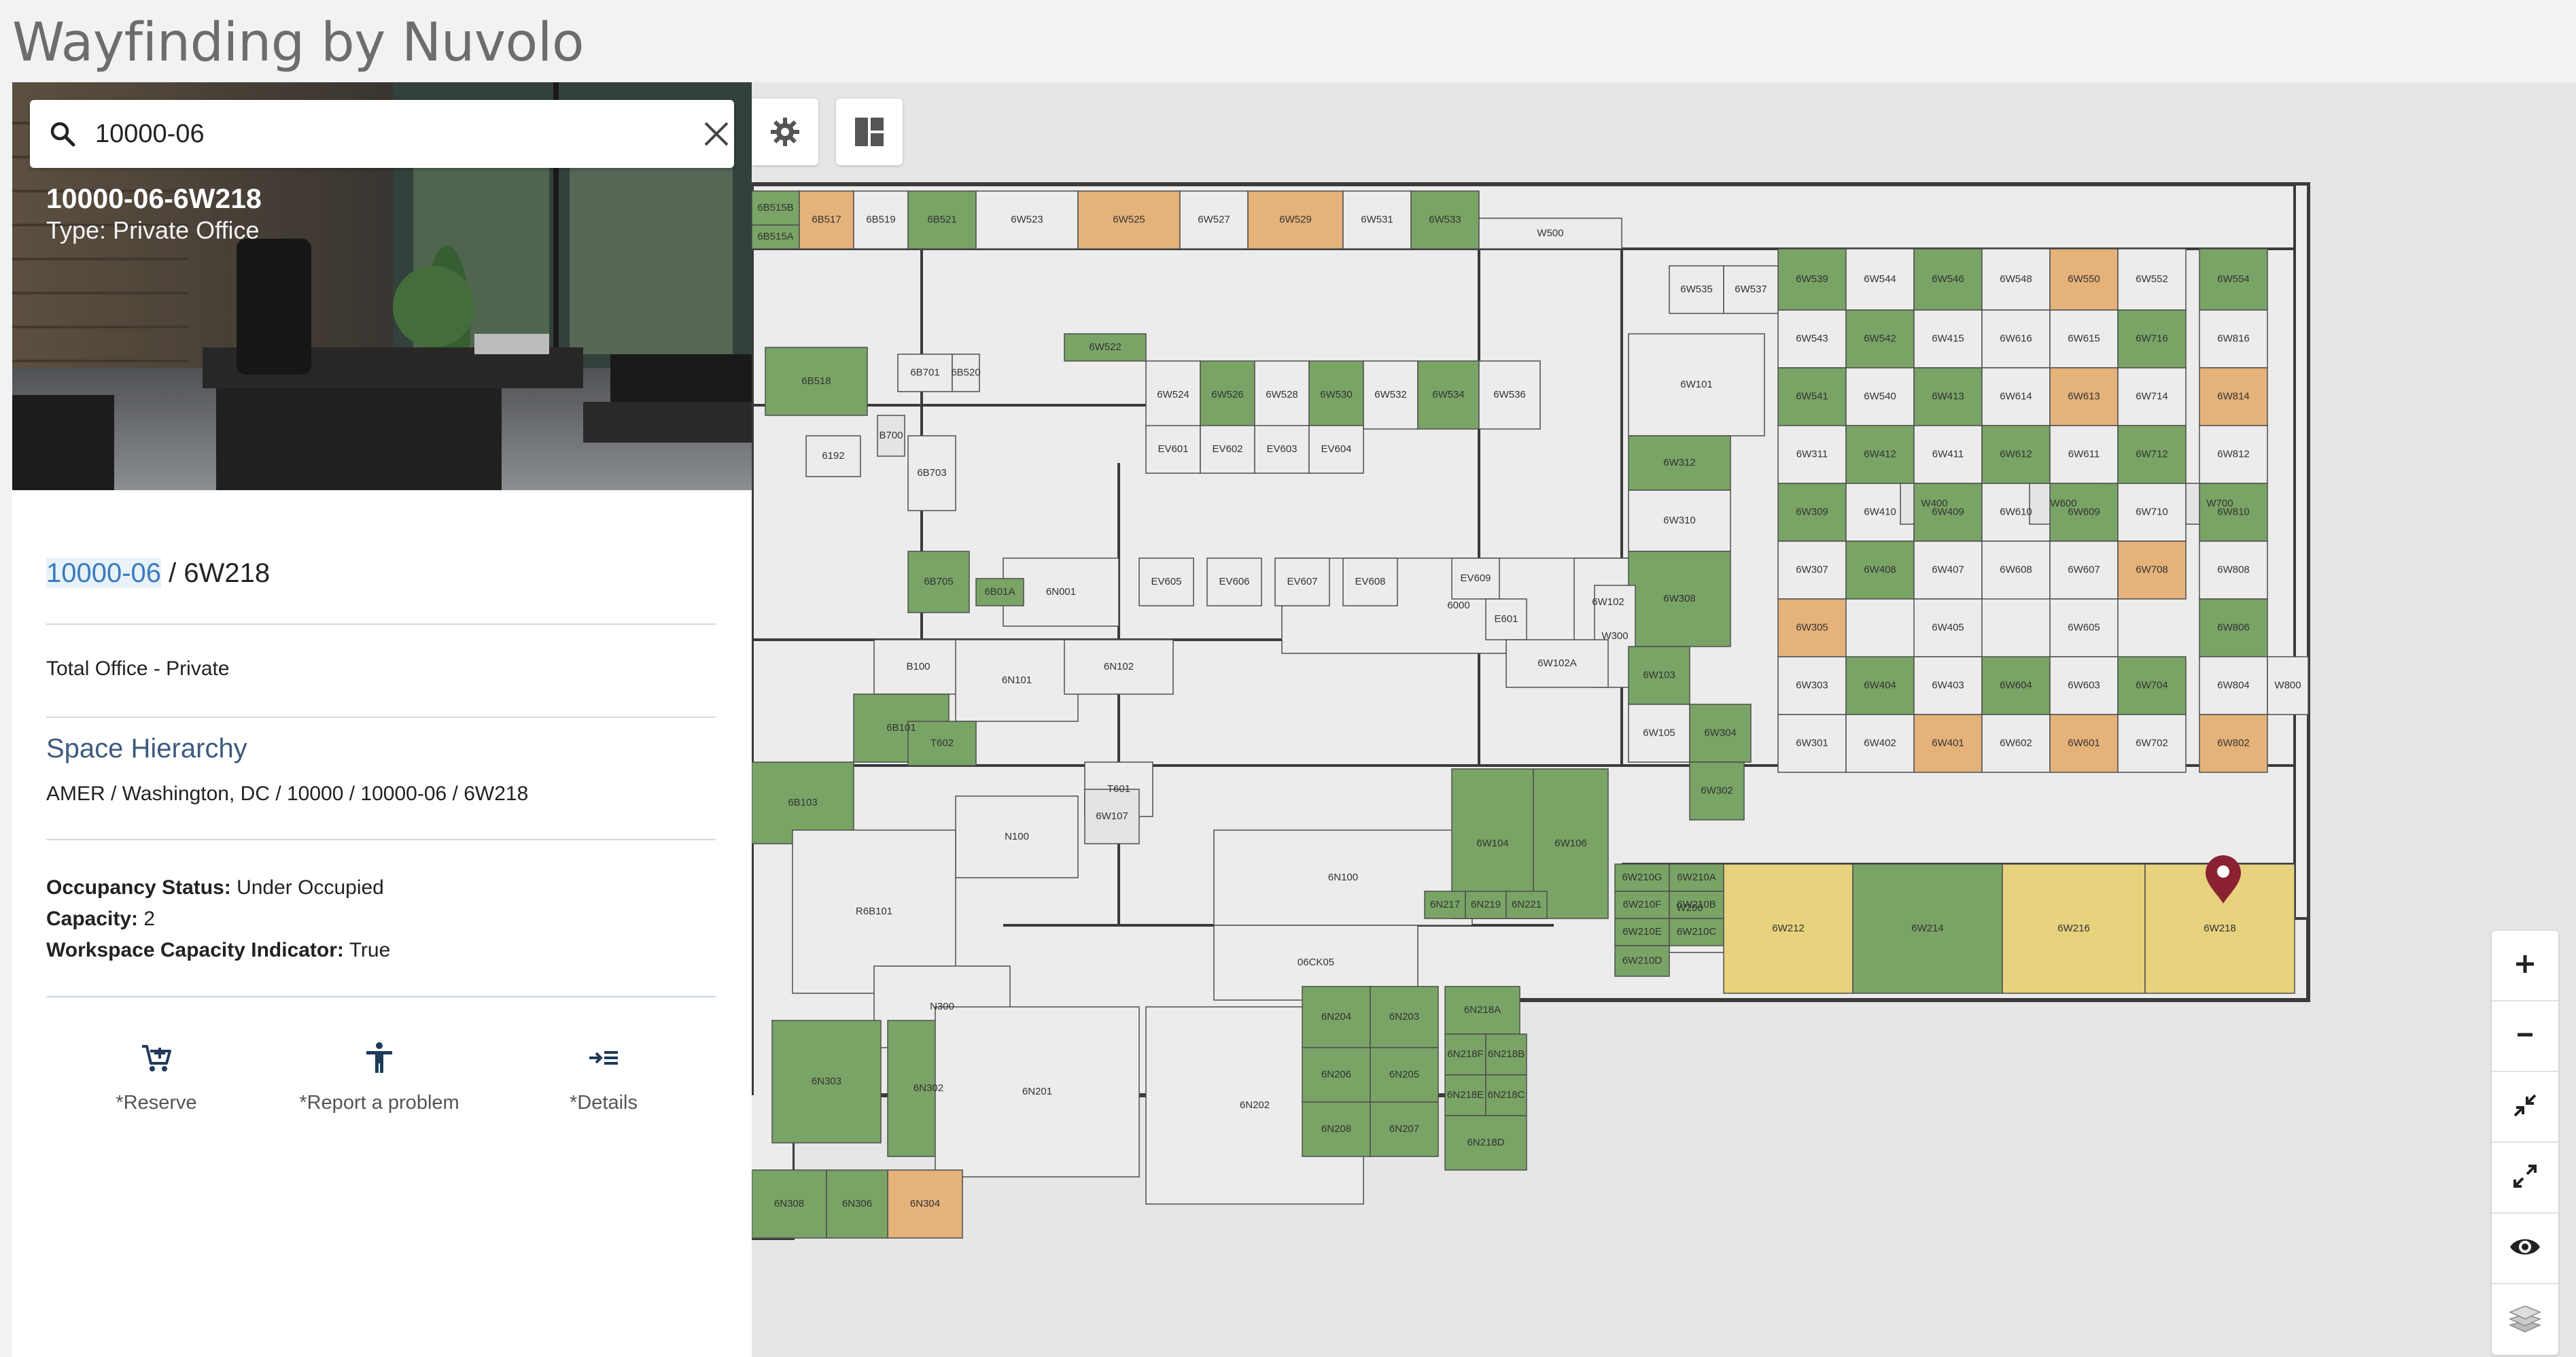  Describe the element at coordinates (2152, 569) in the screenshot. I see `map-room-label: 6W708` at that location.